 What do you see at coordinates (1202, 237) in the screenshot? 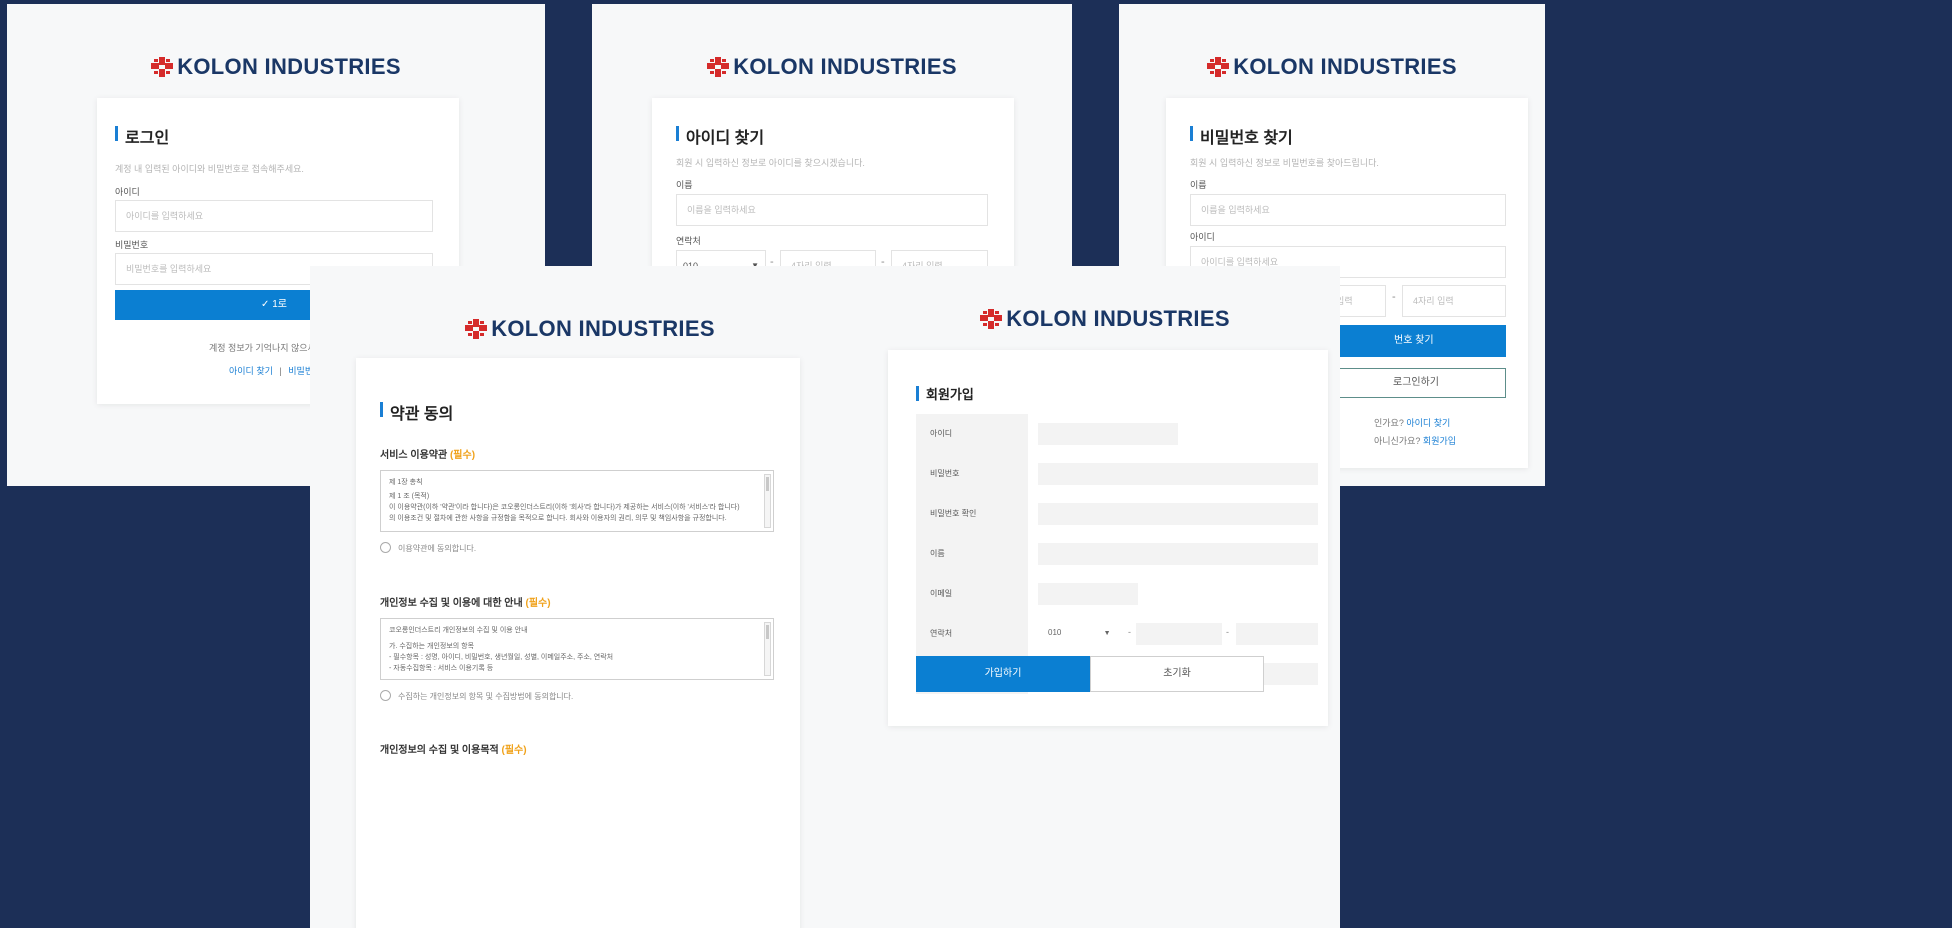
I see `find-pw-id-label: 아이디` at bounding box center [1202, 237].